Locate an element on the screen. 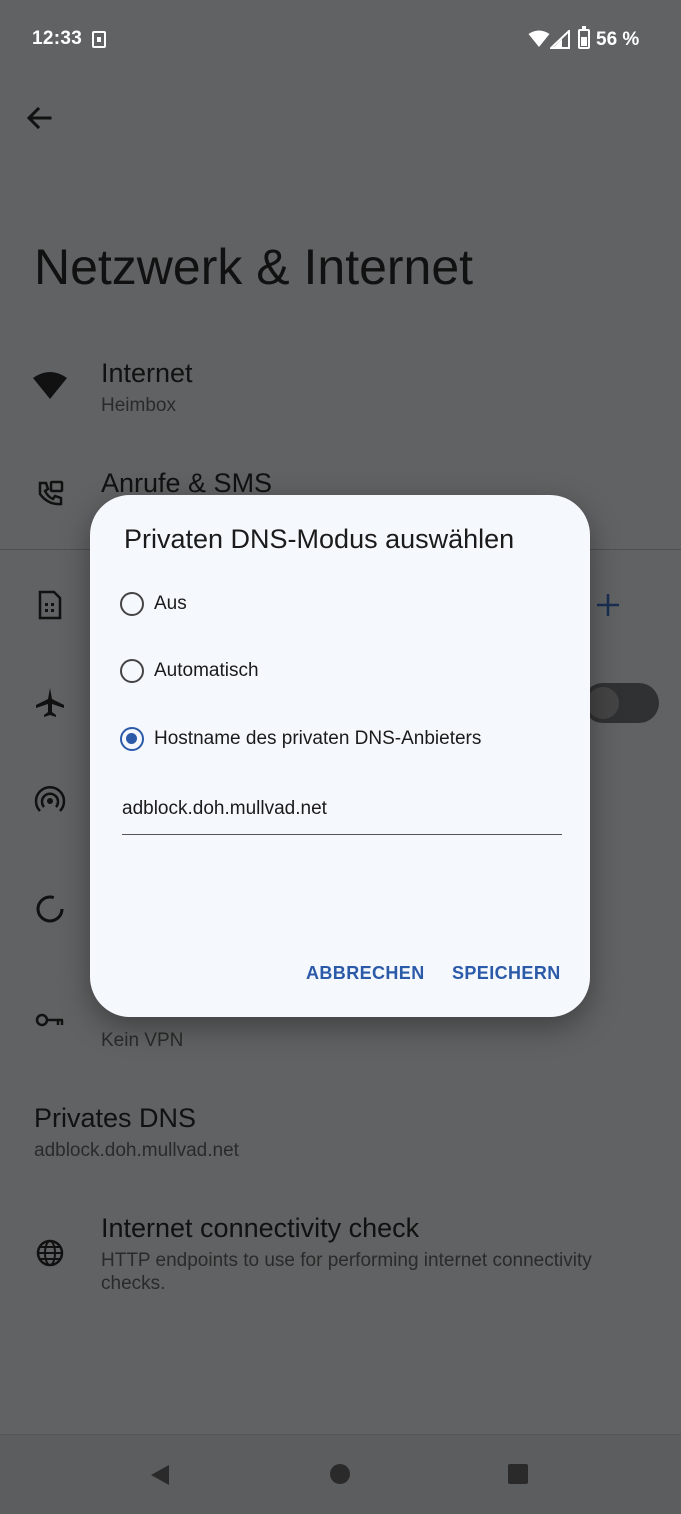 This screenshot has height=1514, width=681. globe-icon is located at coordinates (50, 1253).